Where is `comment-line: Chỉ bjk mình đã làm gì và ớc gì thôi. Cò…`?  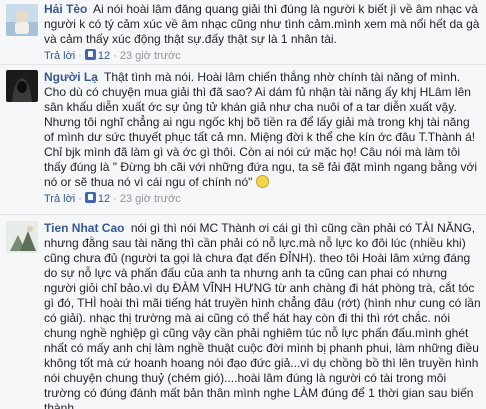
comment-line: Chỉ bjk mình đã làm gì và ớc gì thôi. Cò… is located at coordinates (252, 152).